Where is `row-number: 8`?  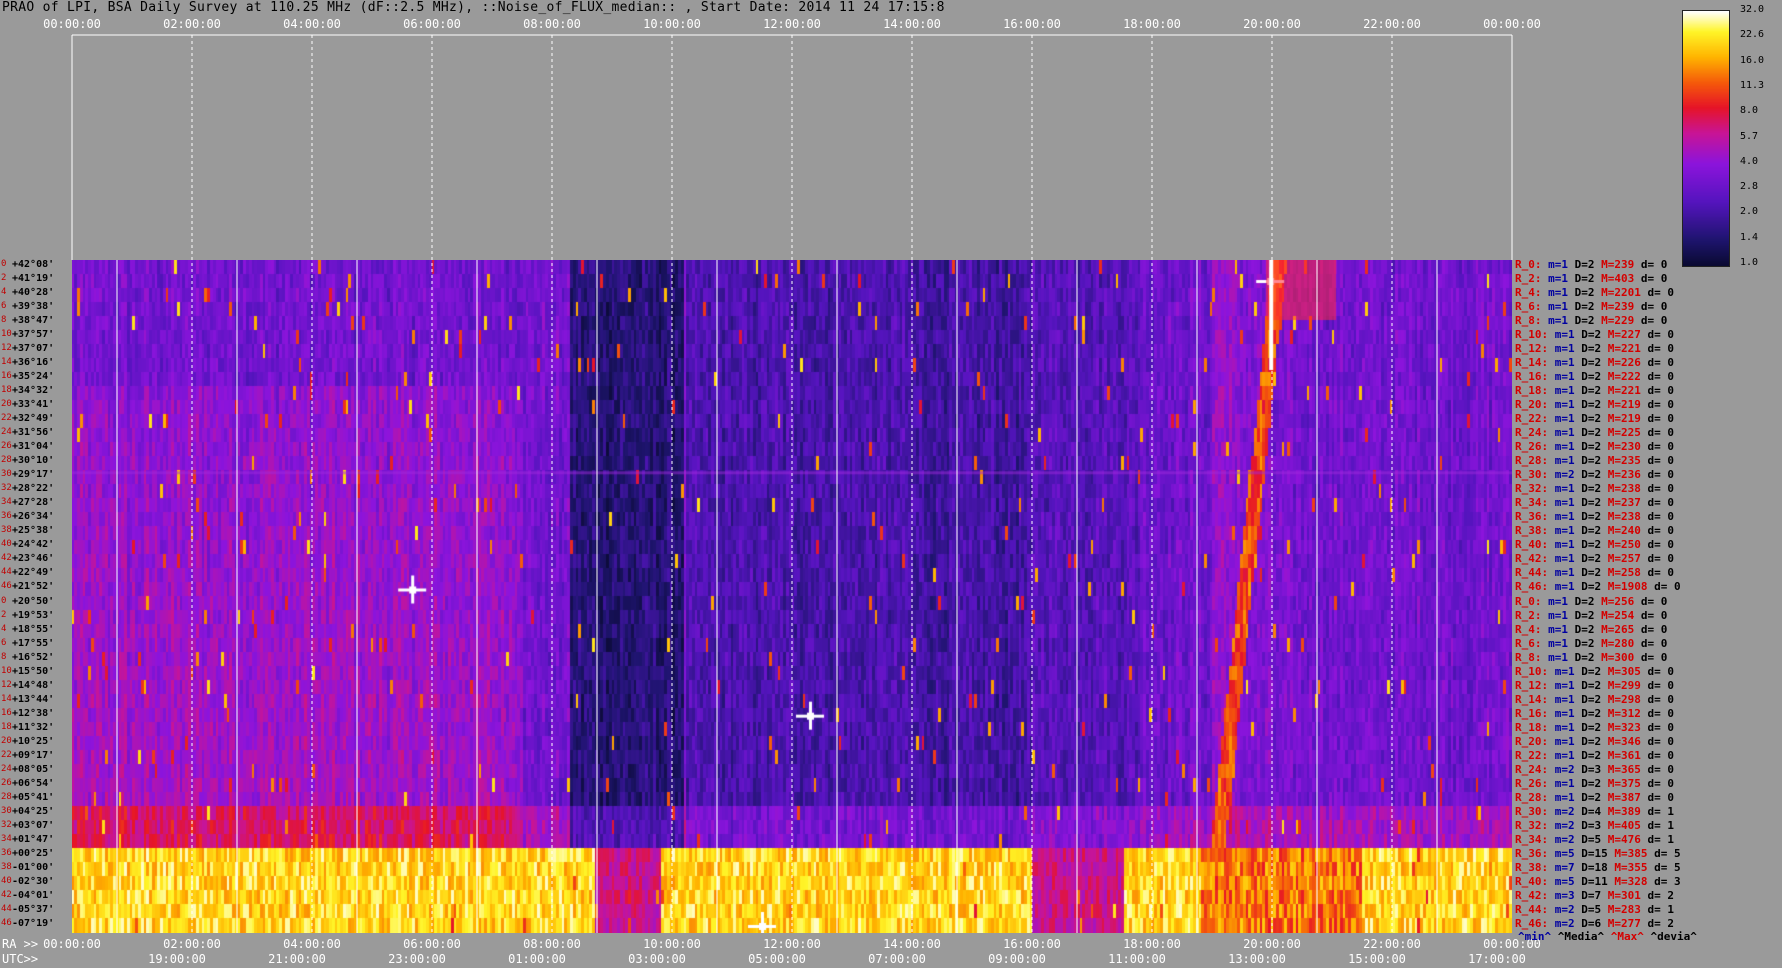 row-number: 8 is located at coordinates (4, 320).